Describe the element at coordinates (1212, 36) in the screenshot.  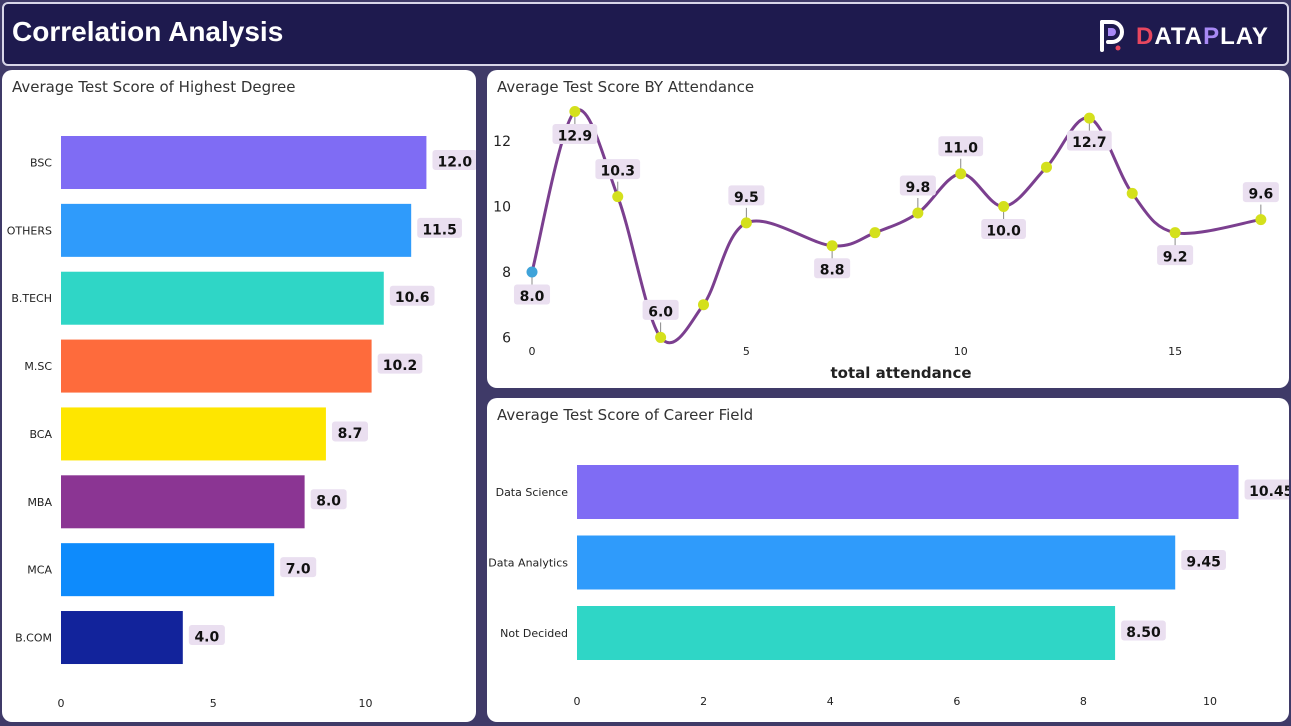
I see `logo-text-part: P` at that location.